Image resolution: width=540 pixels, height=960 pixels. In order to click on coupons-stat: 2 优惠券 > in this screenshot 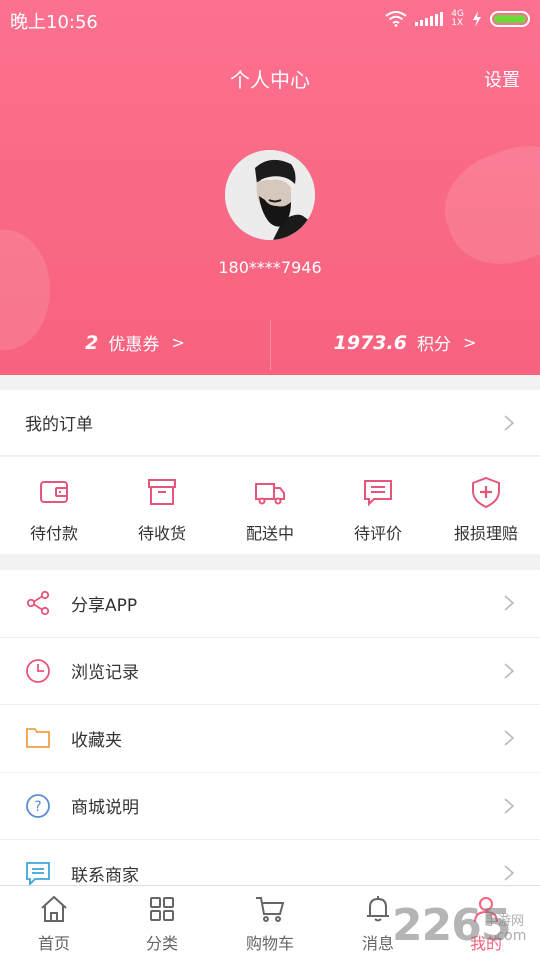, I will do `click(135, 342)`.